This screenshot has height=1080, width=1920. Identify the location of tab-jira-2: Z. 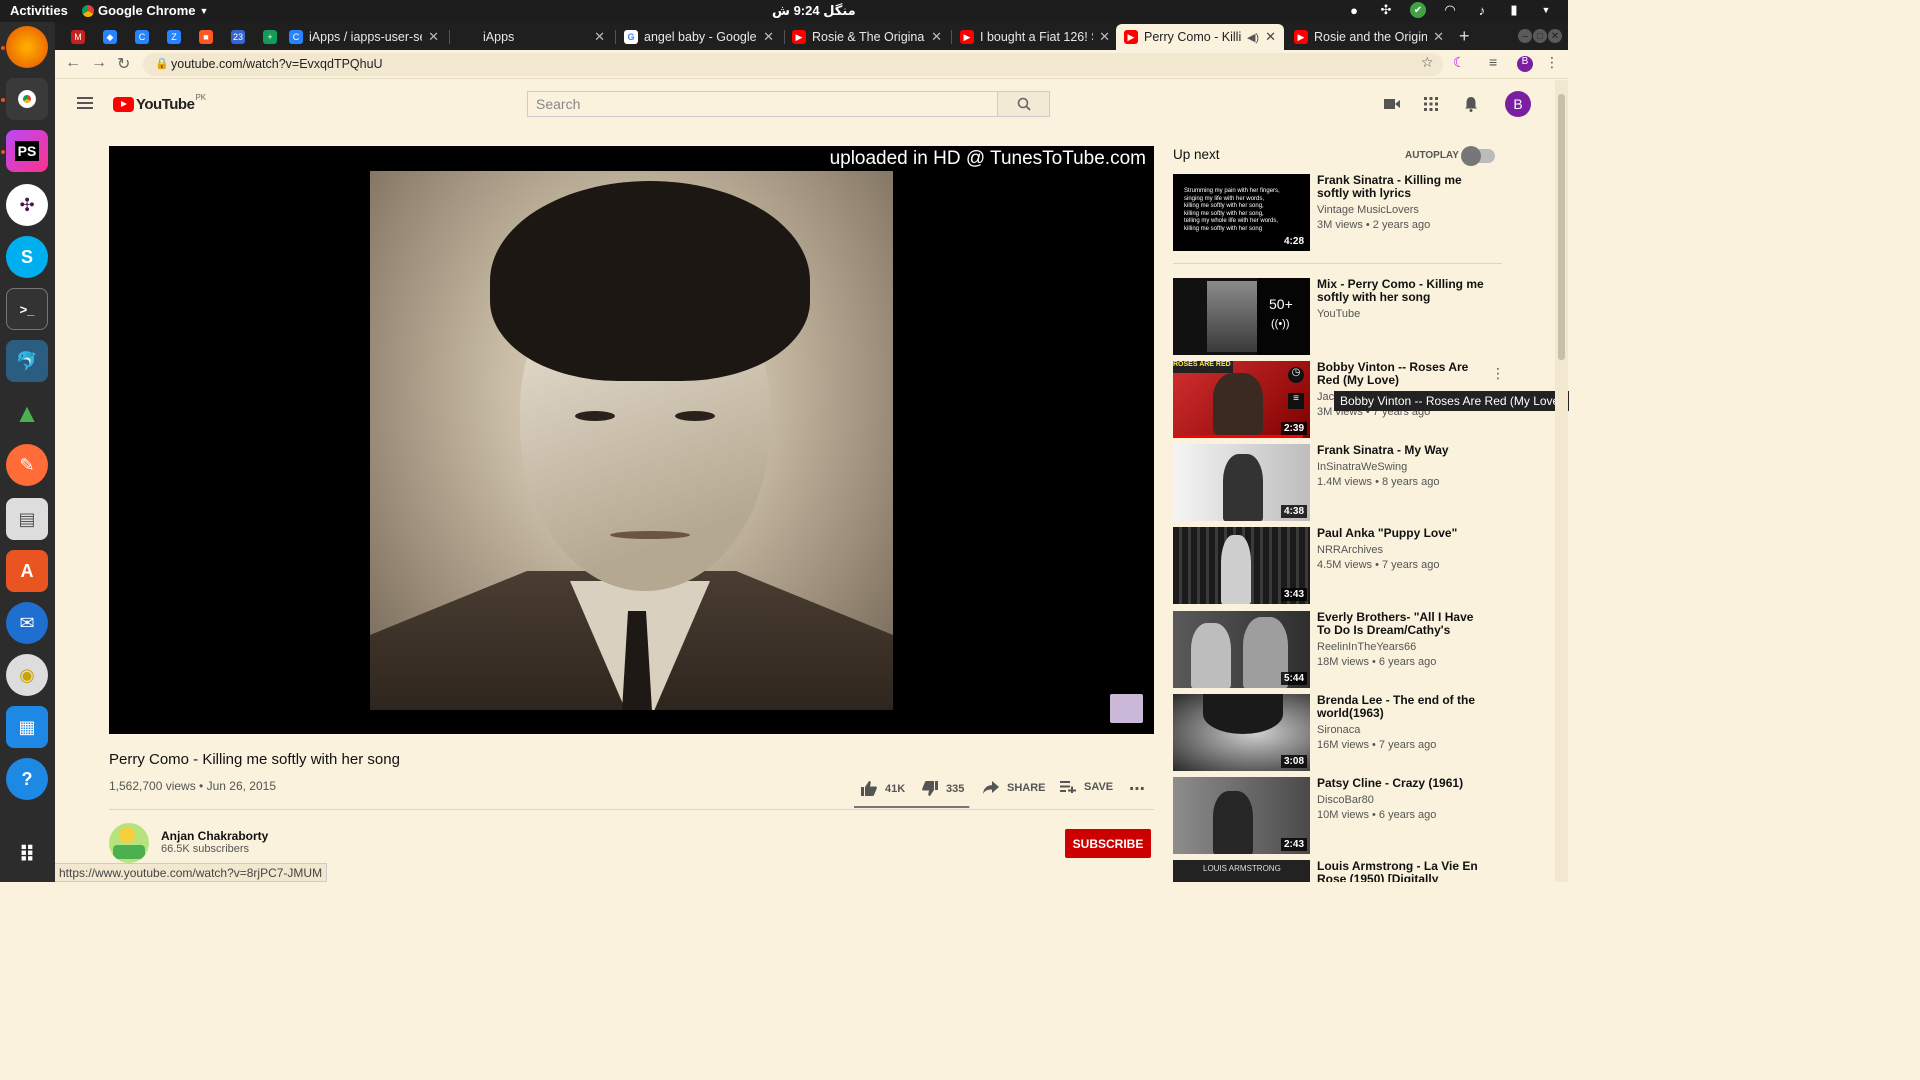
(175, 37).